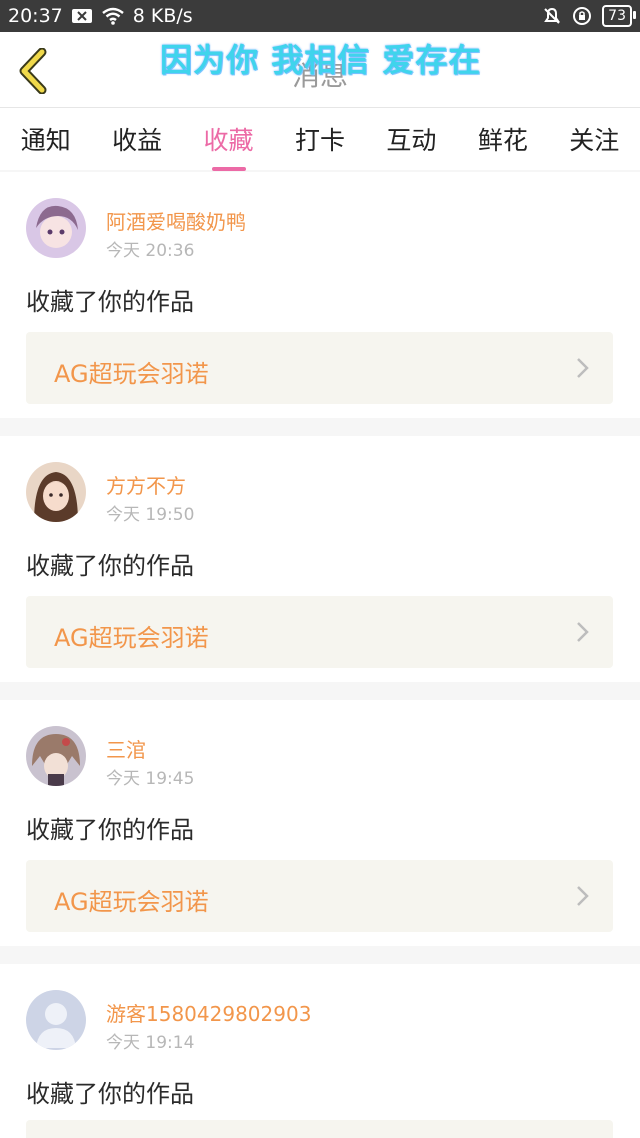  I want to click on username: 阿酒爱喝酸奶鸭, so click(176, 220).